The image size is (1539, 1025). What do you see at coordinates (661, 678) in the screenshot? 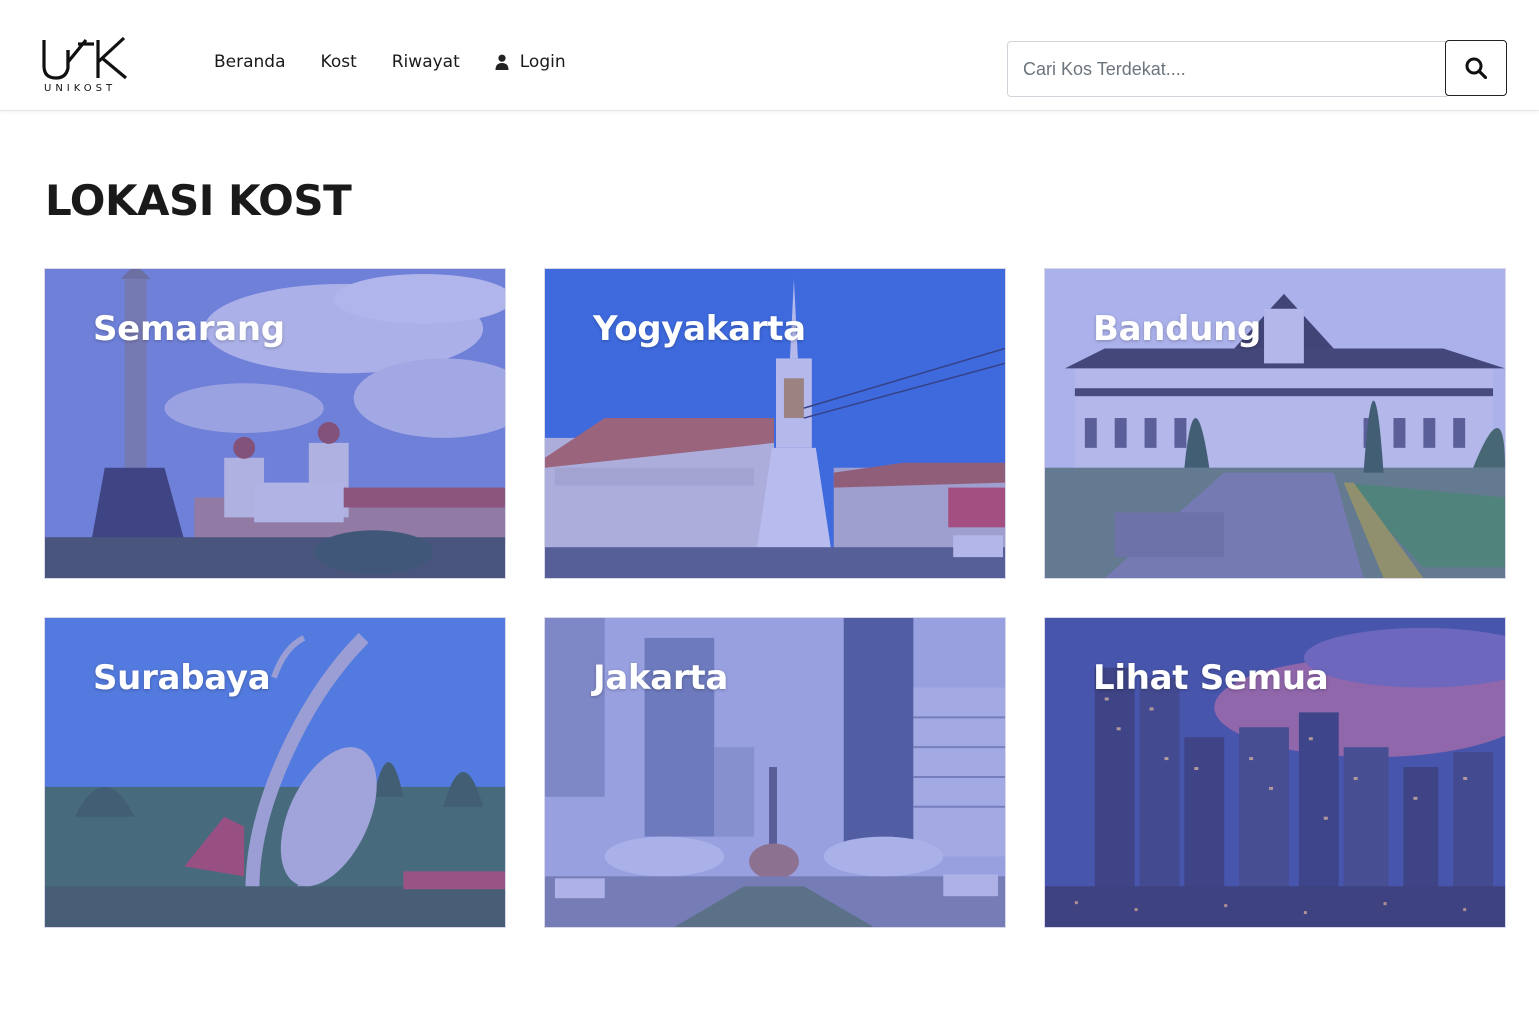
I see `location-label: Jakarta` at bounding box center [661, 678].